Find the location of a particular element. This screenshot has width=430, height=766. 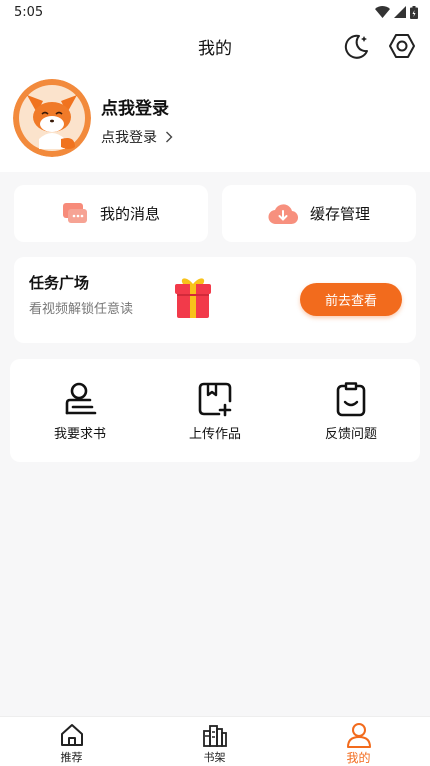

my-messages-button: 我的消息 is located at coordinates (111, 213).